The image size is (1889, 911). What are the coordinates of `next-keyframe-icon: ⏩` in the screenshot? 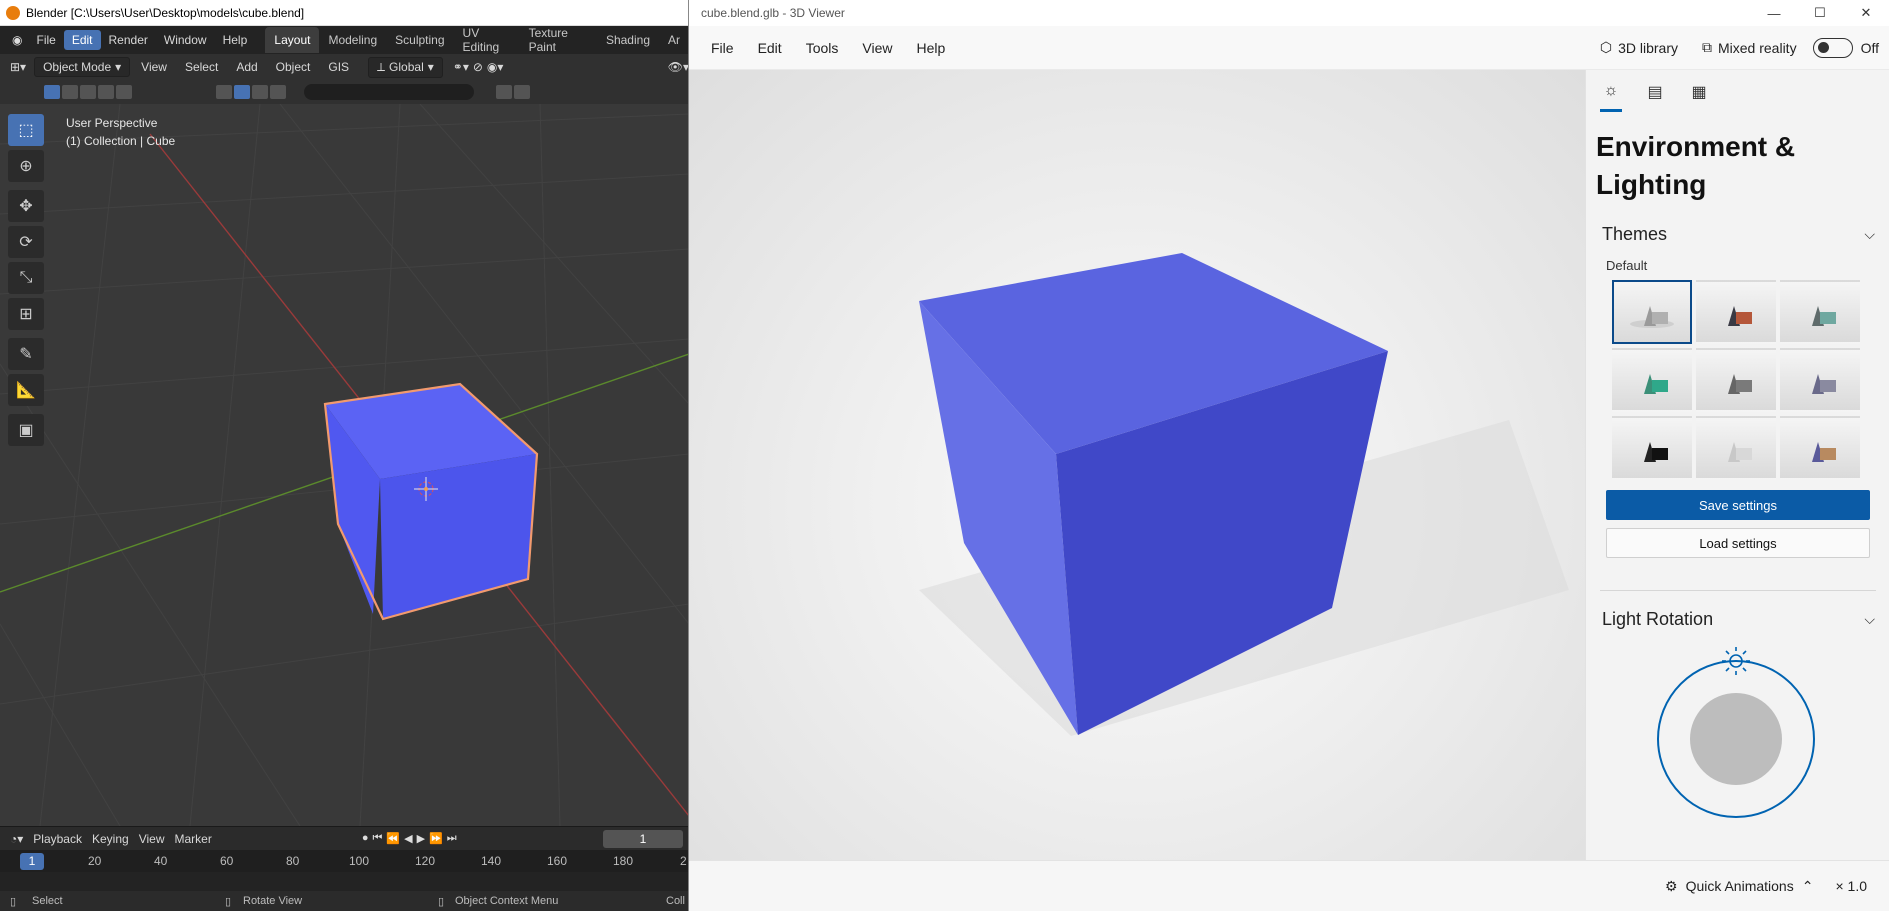 It's located at (436, 838).